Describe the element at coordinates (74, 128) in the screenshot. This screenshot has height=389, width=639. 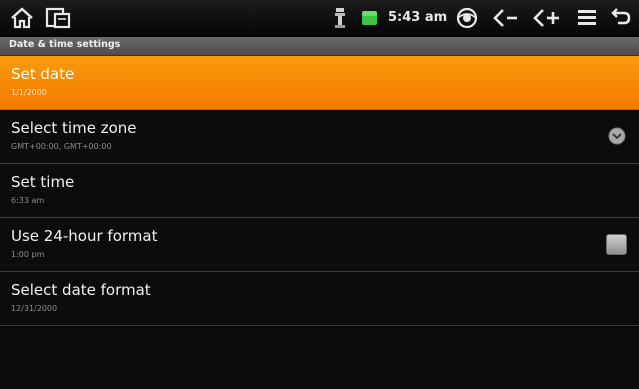
I see `select-time-zone-title: Select time zone` at that location.